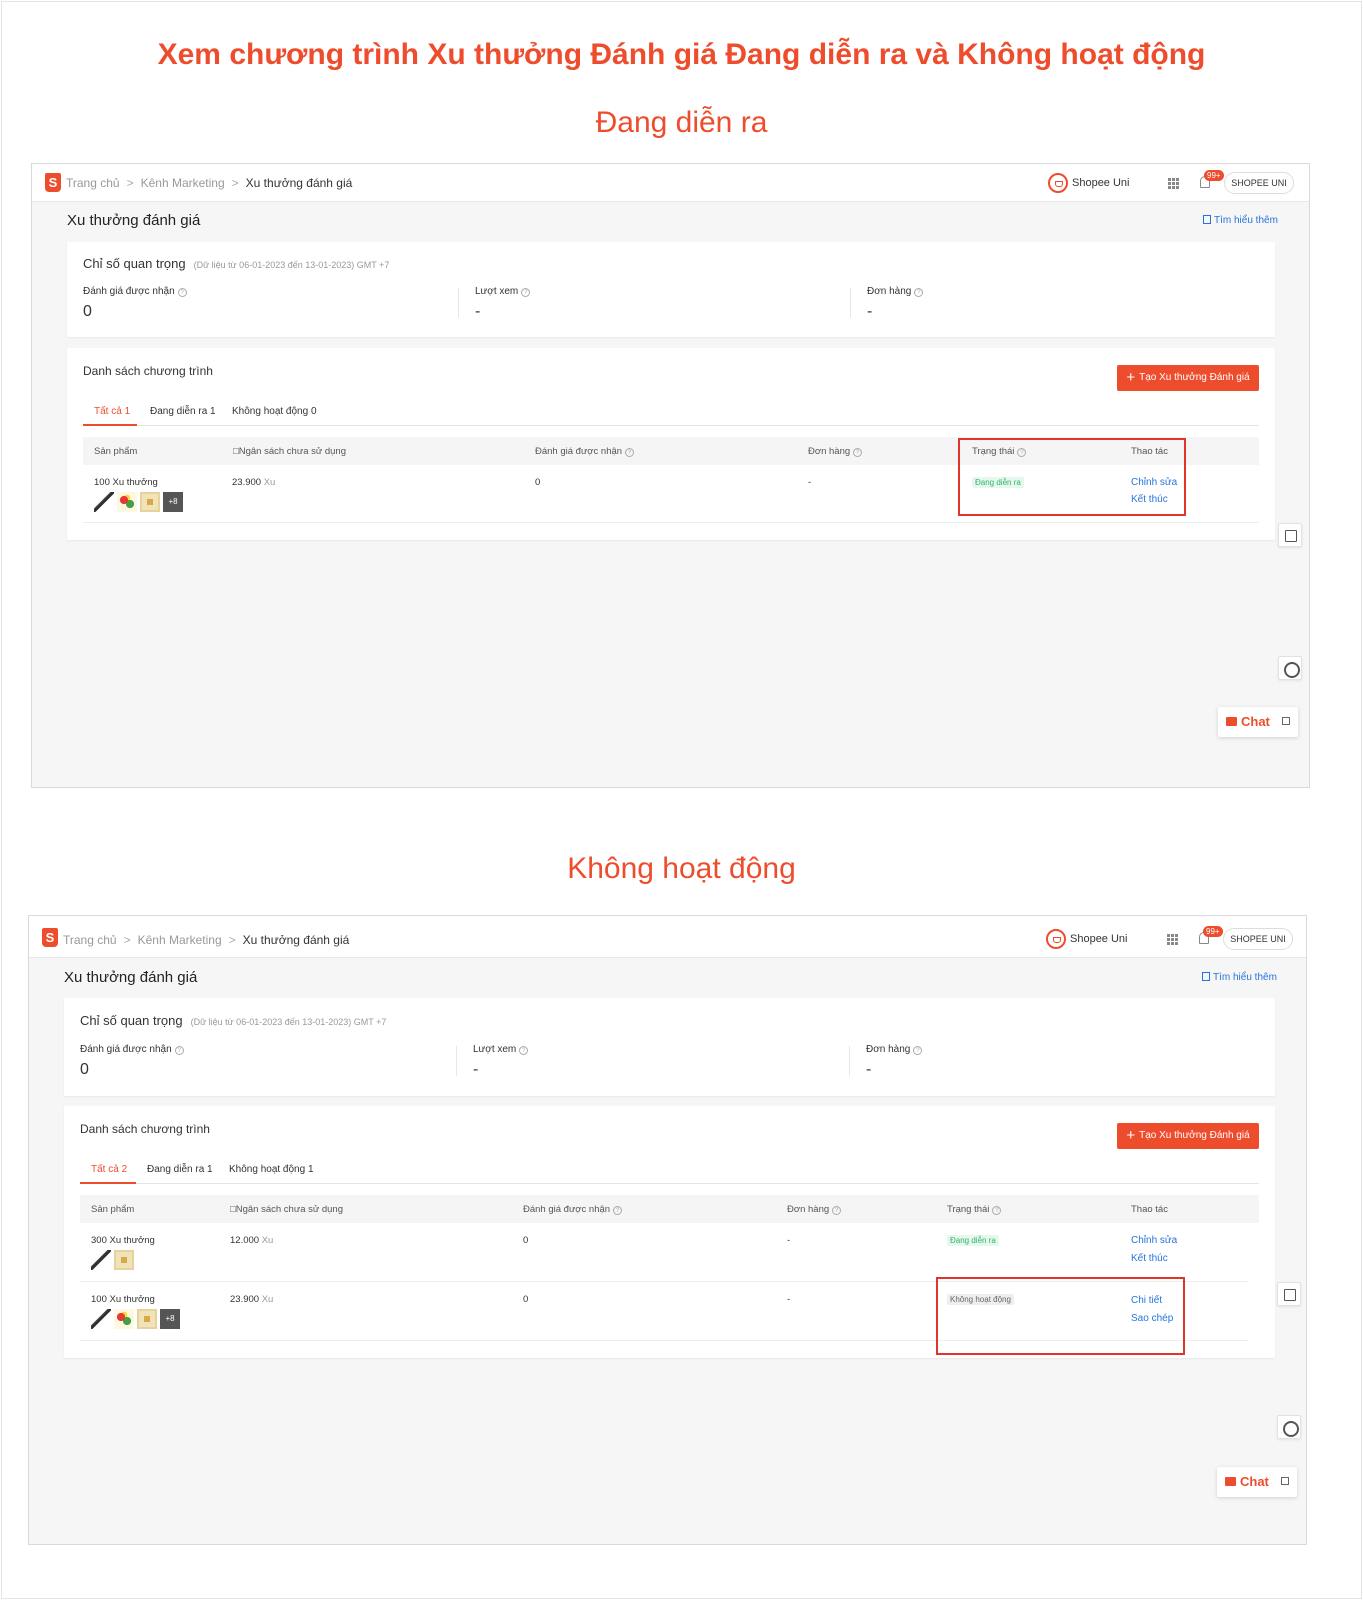 This screenshot has height=1600, width=1363. What do you see at coordinates (123, 1299) in the screenshot?
I see `row-name: 100 Xu thưởng` at bounding box center [123, 1299].